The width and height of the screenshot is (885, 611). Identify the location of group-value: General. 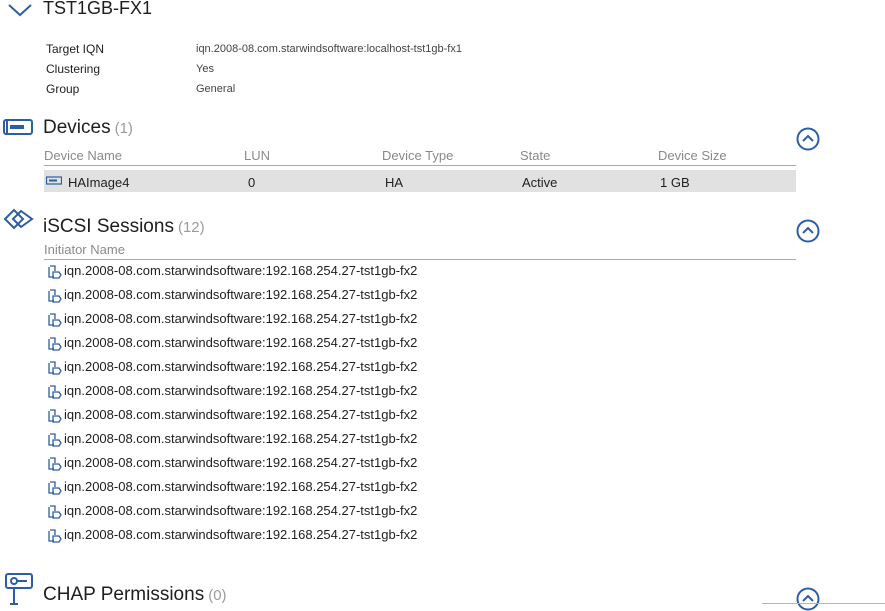
(216, 89).